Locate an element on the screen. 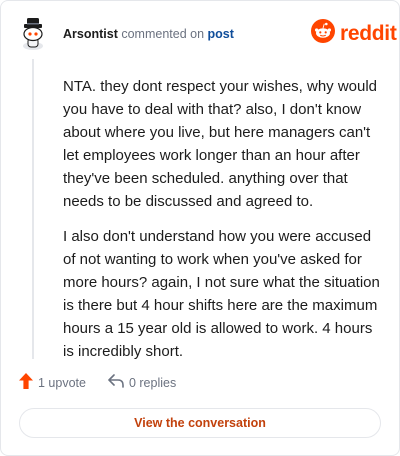 Image resolution: width=400 pixels, height=456 pixels. username-link: Arsontist is located at coordinates (90, 34).